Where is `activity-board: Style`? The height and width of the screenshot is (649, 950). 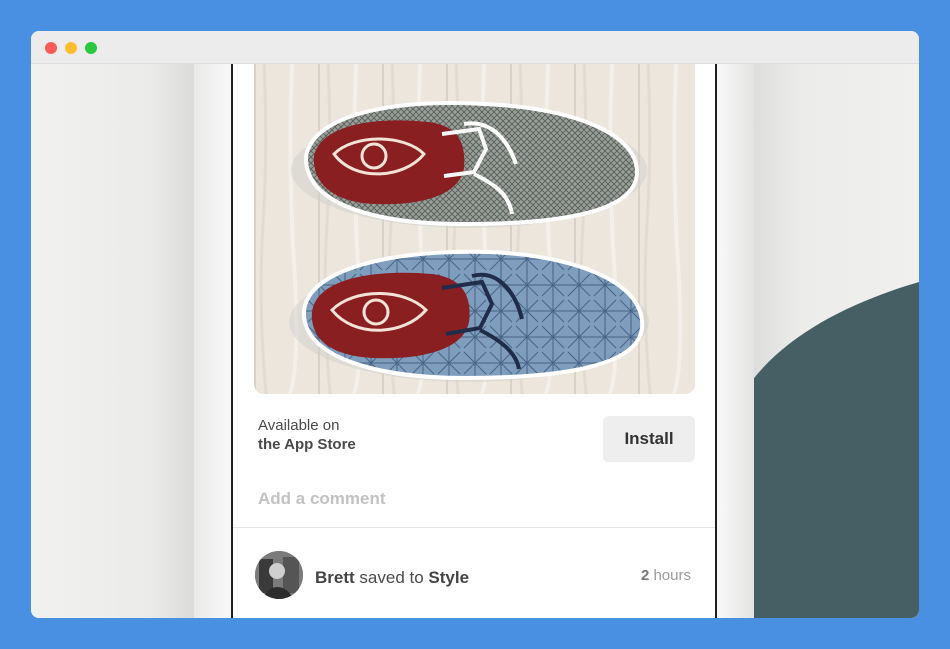
activity-board: Style is located at coordinates (448, 577).